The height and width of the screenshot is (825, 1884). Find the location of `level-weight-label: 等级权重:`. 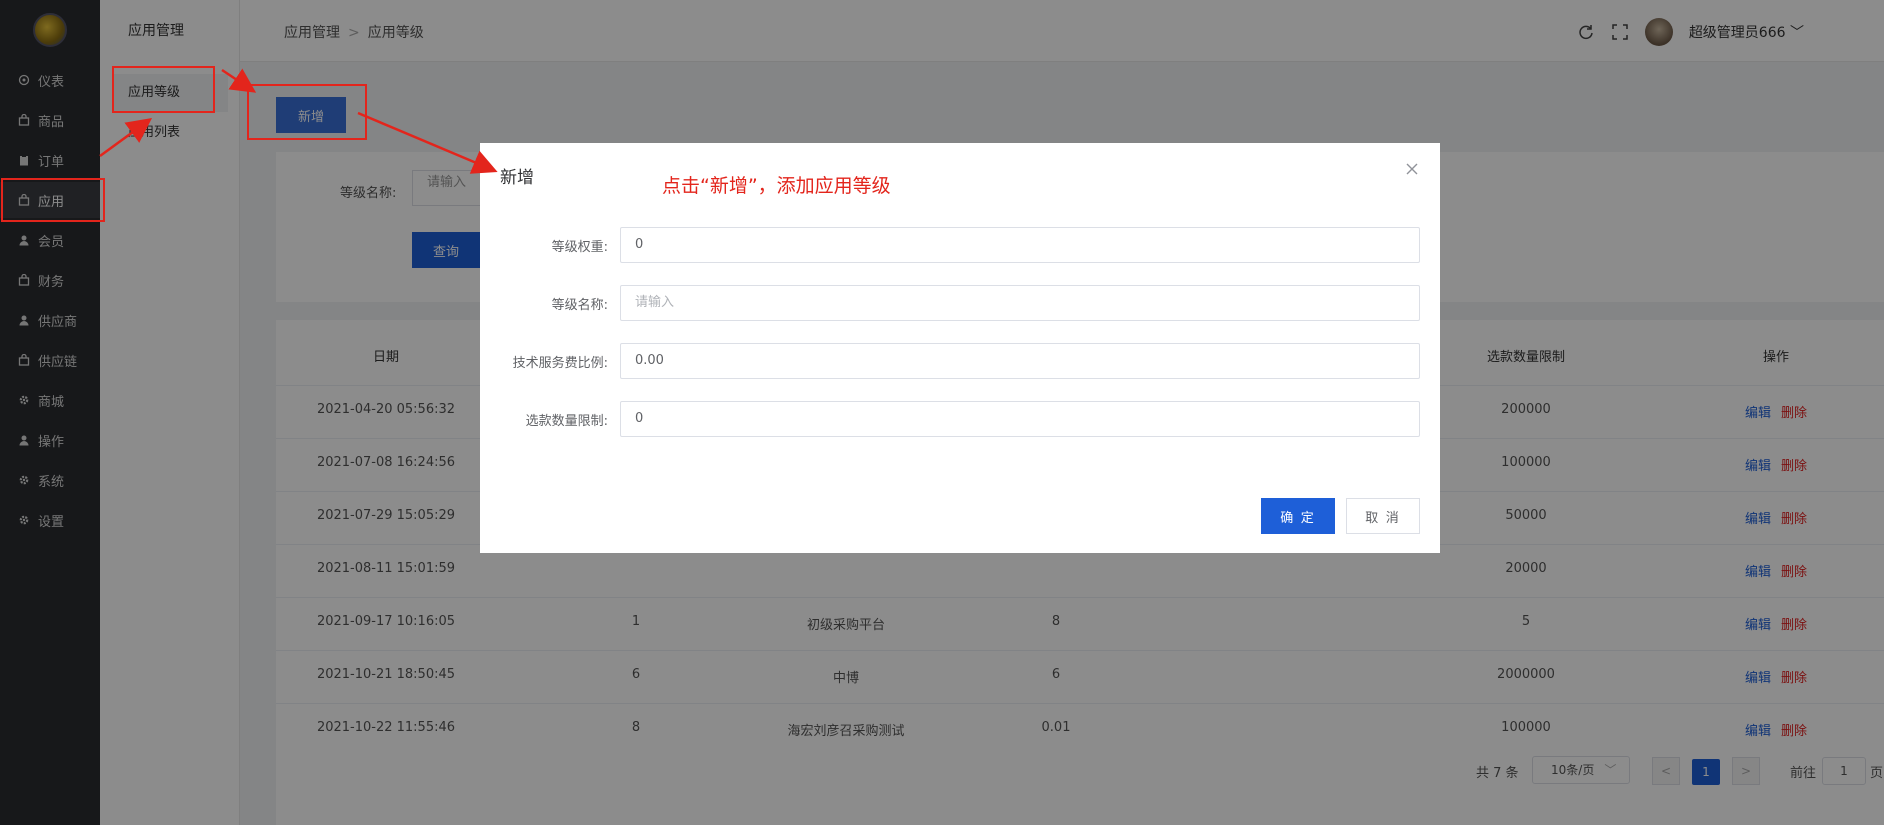

level-weight-label: 等级权重: is located at coordinates (579, 247).